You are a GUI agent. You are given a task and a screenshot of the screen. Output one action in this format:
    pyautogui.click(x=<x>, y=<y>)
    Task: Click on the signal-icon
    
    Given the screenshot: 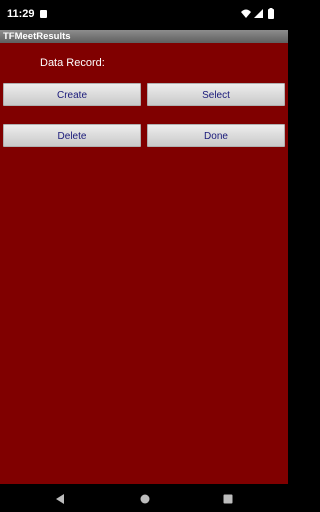 What is the action you would take?
    pyautogui.click(x=258, y=13)
    